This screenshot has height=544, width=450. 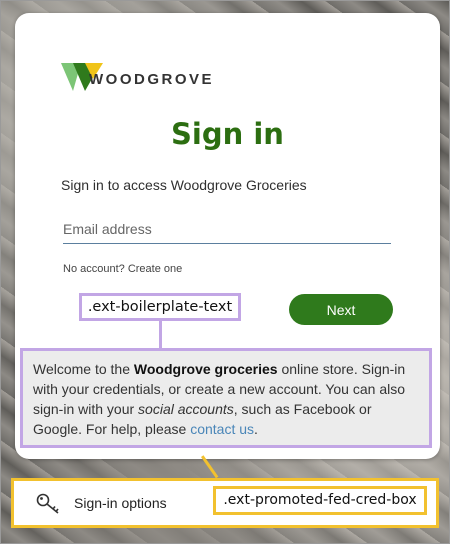 I want to click on logo-text: WOODGROVE, so click(x=152, y=79).